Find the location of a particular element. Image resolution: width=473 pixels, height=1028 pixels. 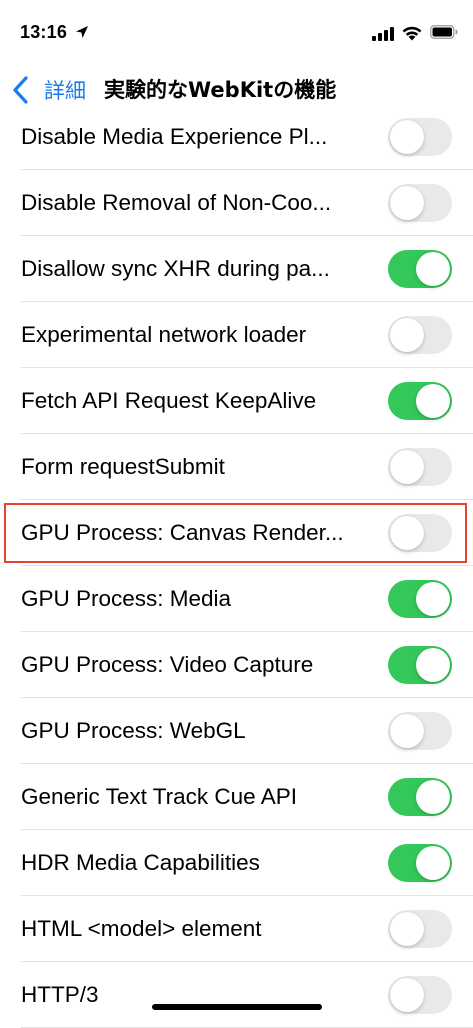

setting-row: HTTP/3 is located at coordinates (236, 995).